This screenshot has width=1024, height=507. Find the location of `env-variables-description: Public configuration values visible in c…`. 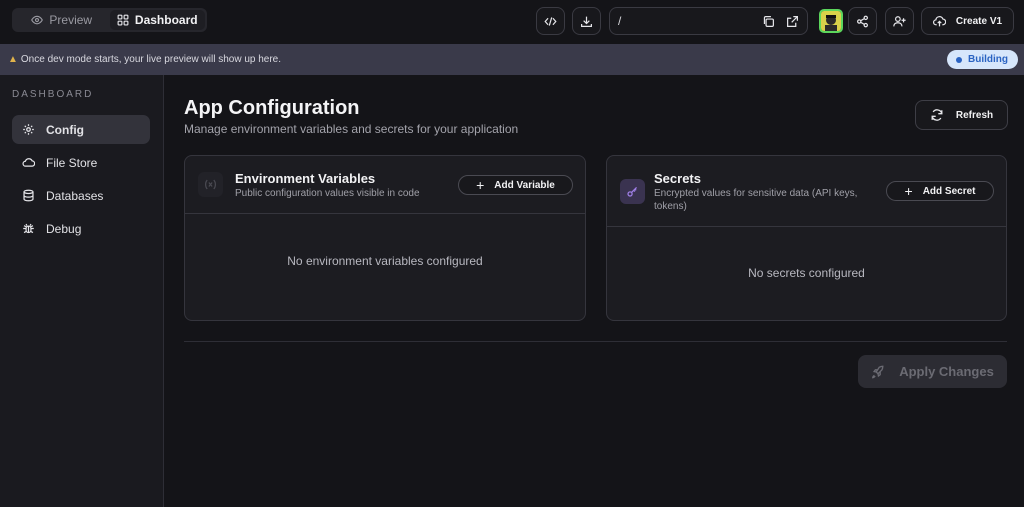

env-variables-description: Public configuration values visible in c… is located at coordinates (327, 193).